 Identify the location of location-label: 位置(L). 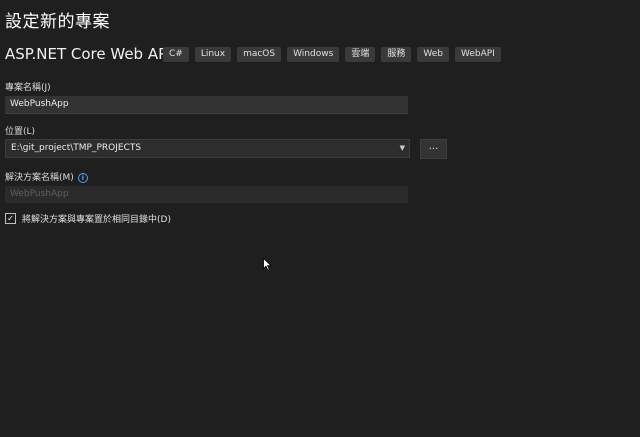
(20, 132).